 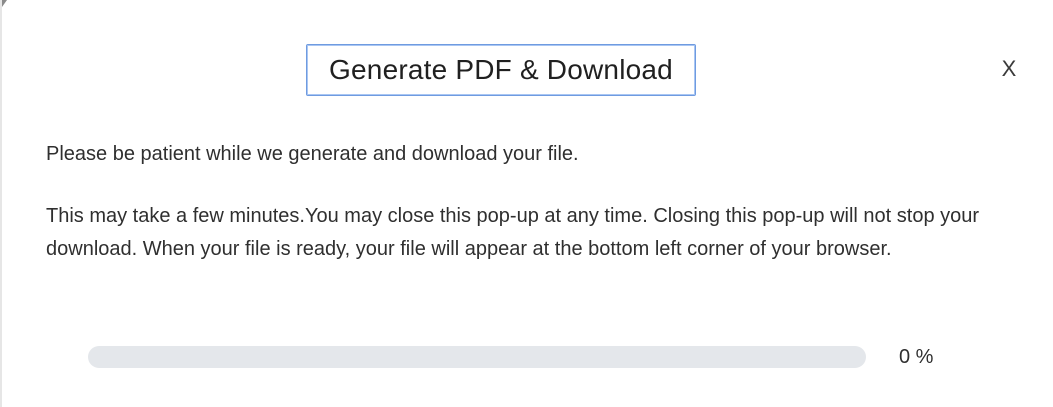 What do you see at coordinates (501, 70) in the screenshot?
I see `dialog-title: Generate PDF & Download` at bounding box center [501, 70].